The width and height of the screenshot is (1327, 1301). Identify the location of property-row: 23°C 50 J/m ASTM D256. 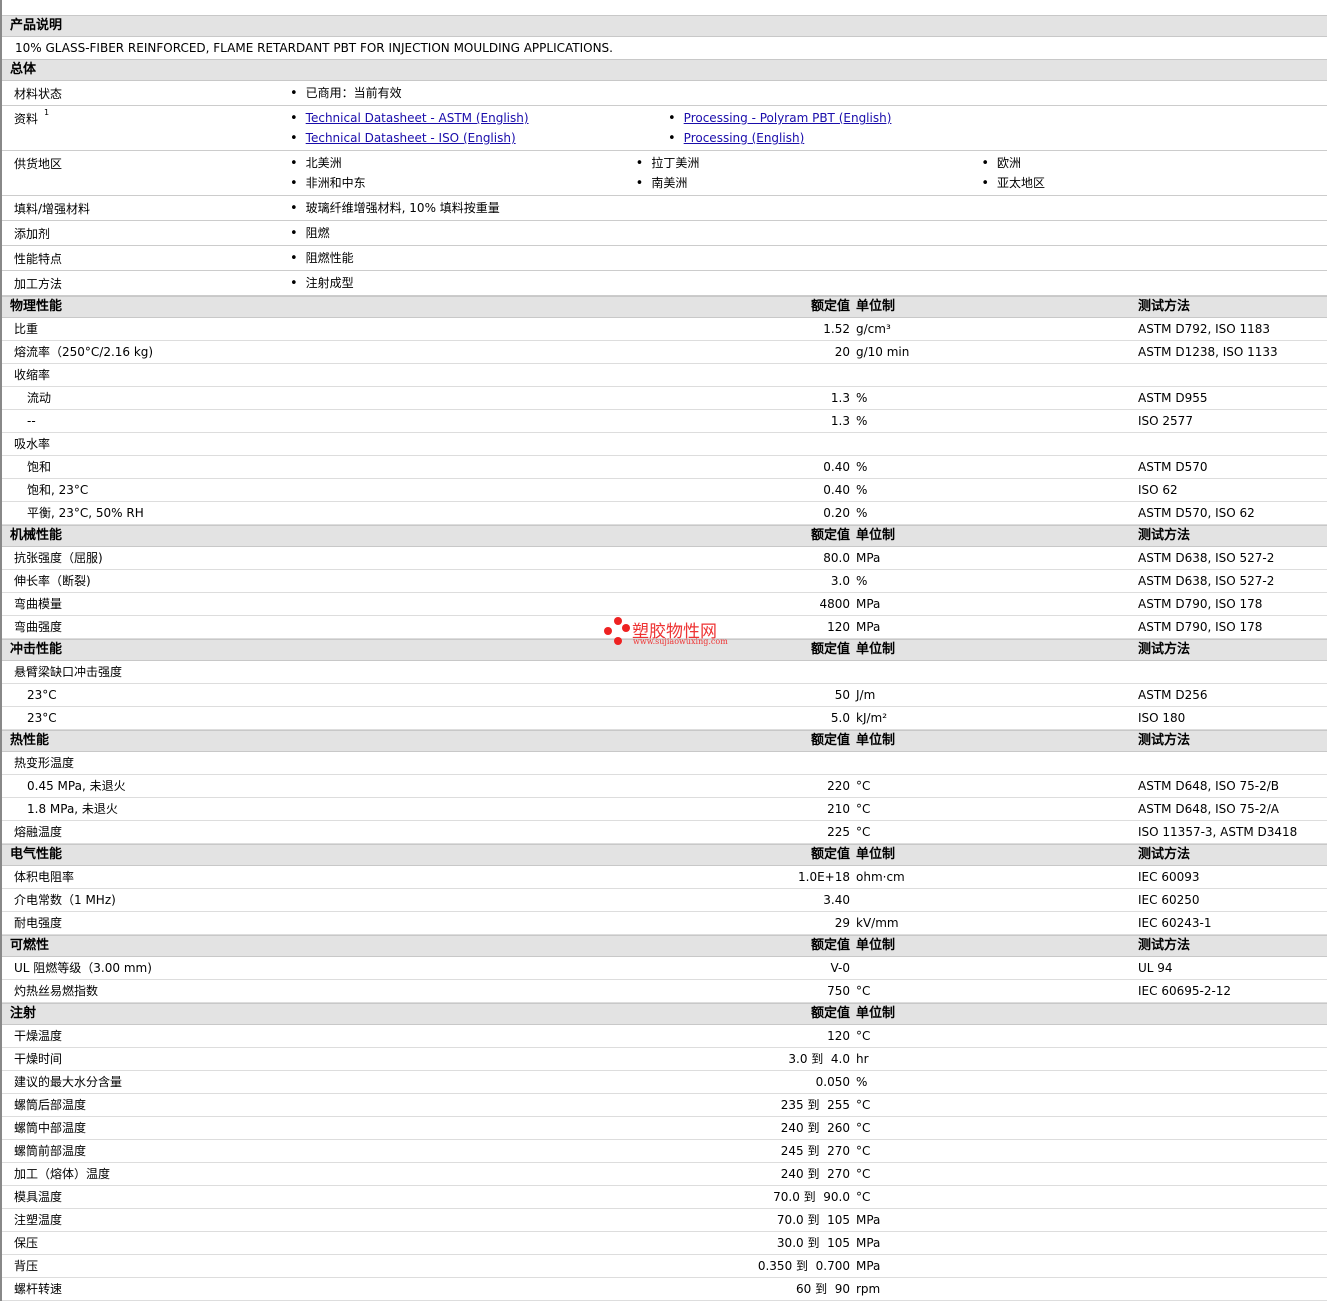
(664, 695).